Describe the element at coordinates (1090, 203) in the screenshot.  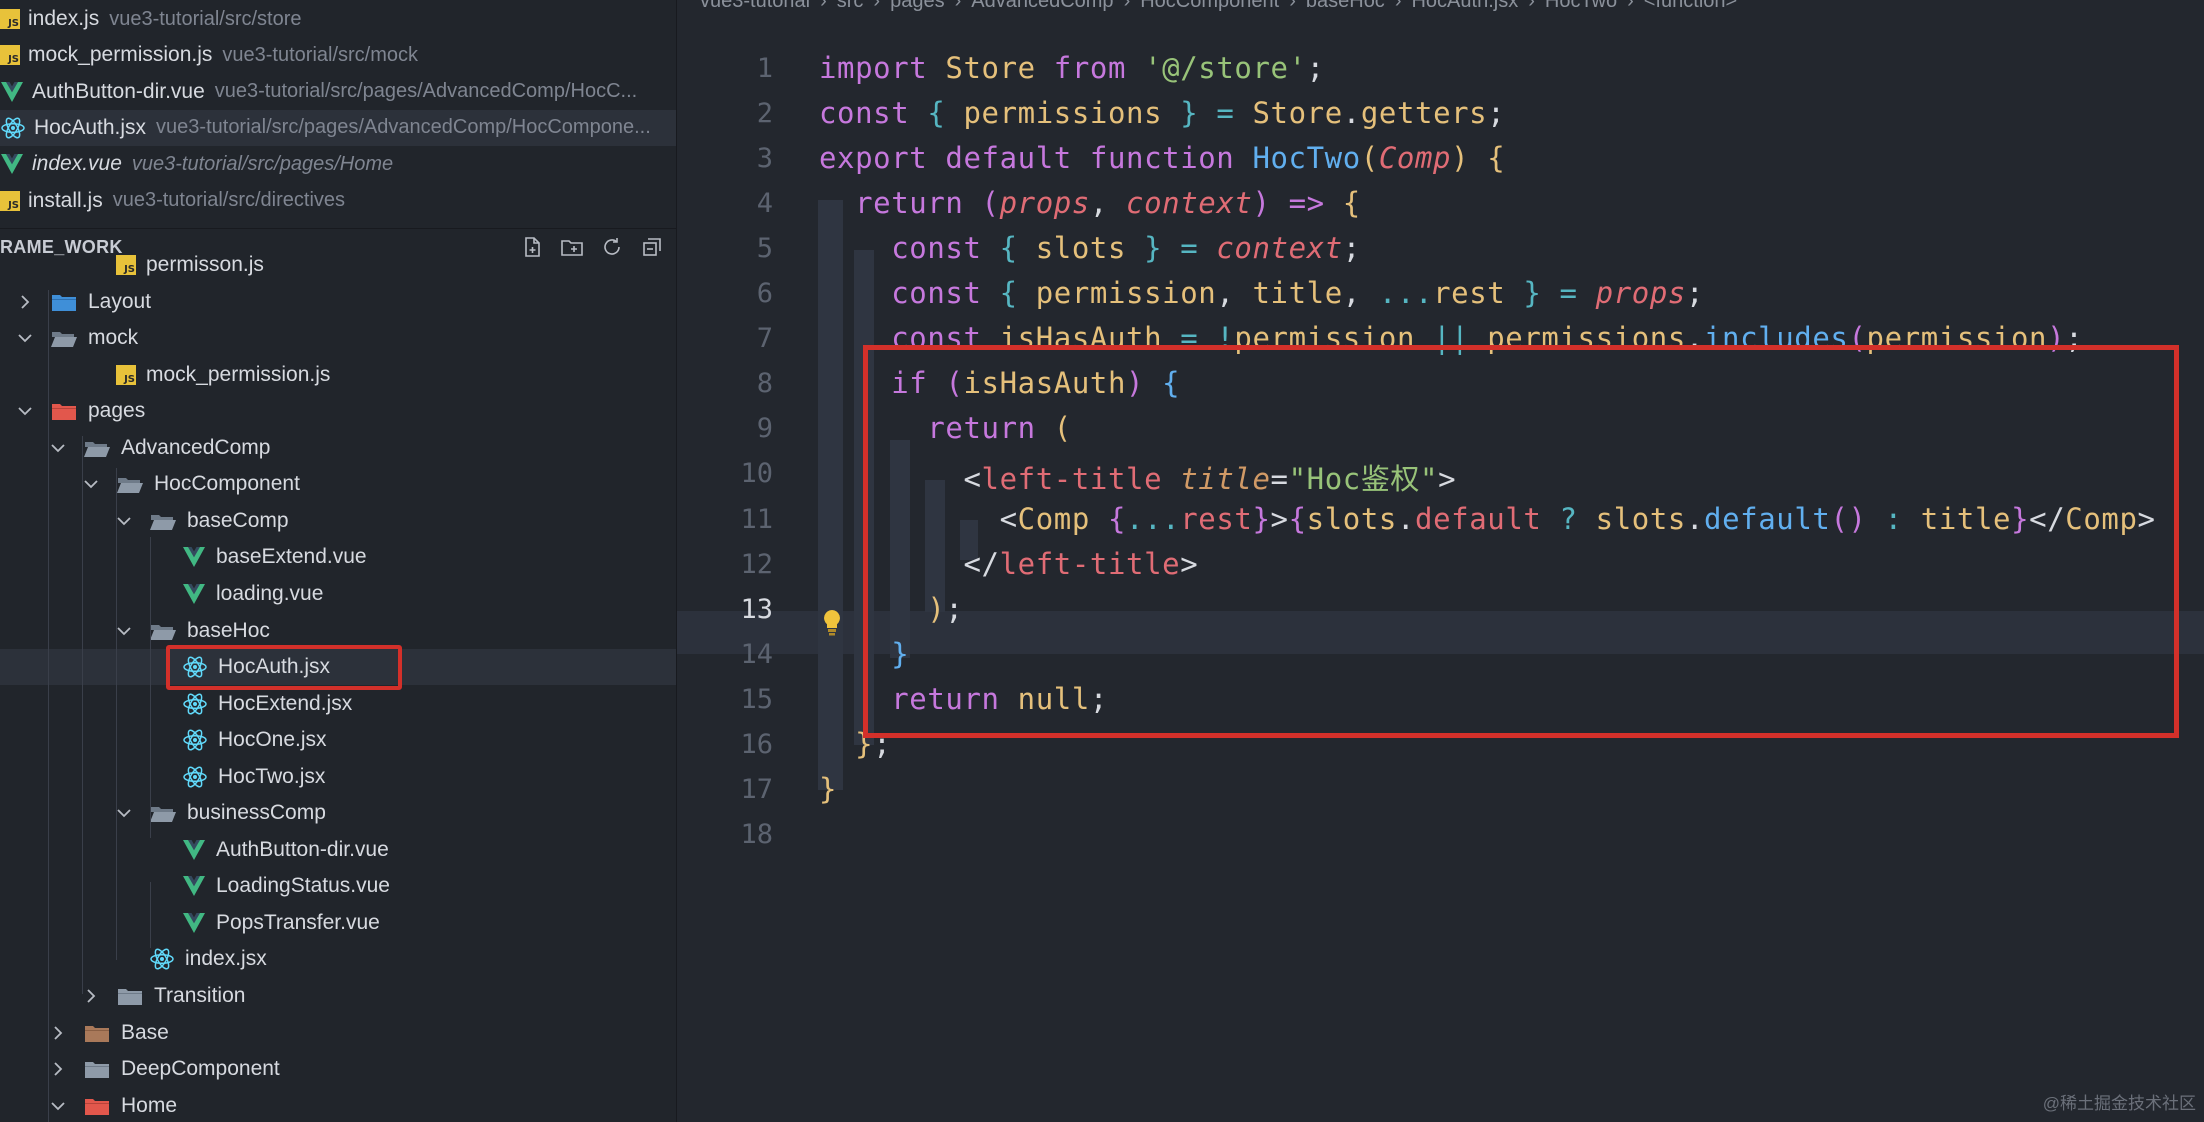
I see `code-line: return (props, context) => {` at that location.